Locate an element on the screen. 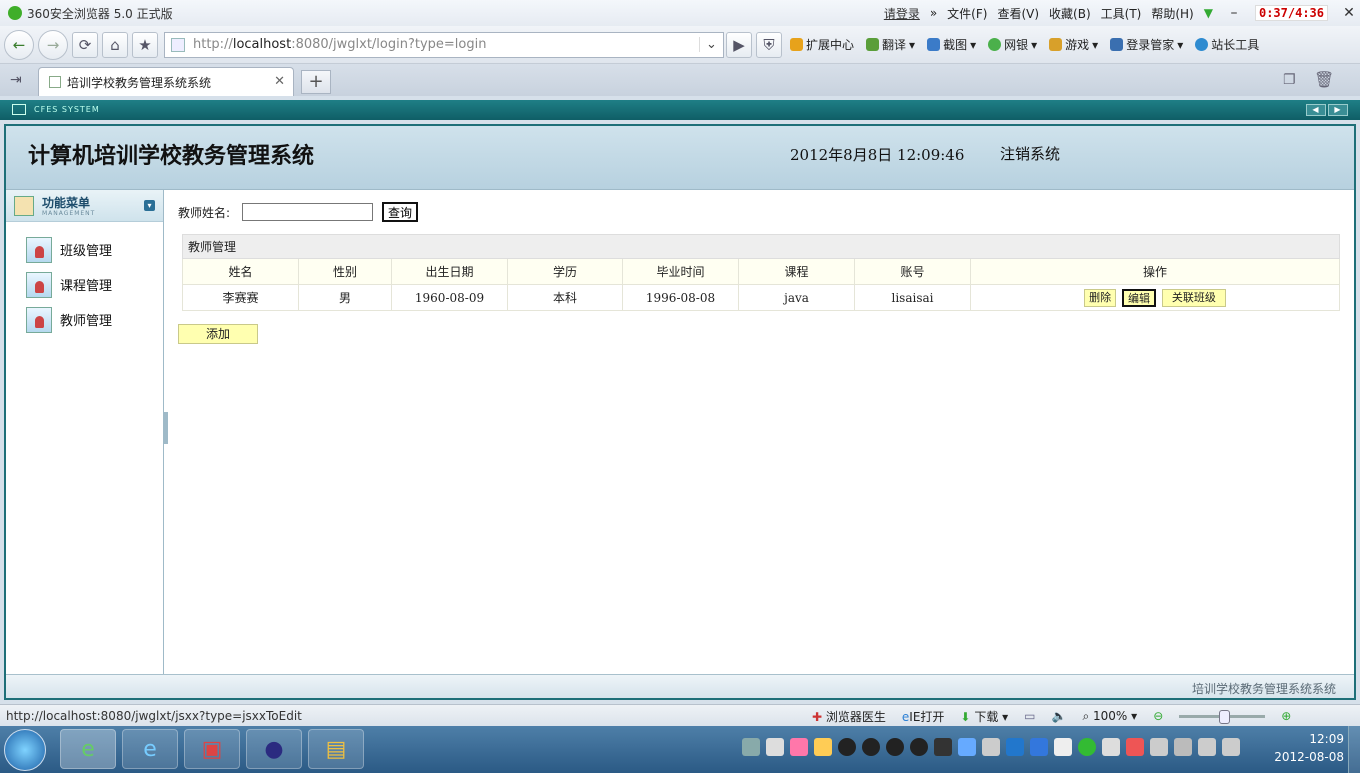  volume-icon: 🔈 is located at coordinates (1059, 716).